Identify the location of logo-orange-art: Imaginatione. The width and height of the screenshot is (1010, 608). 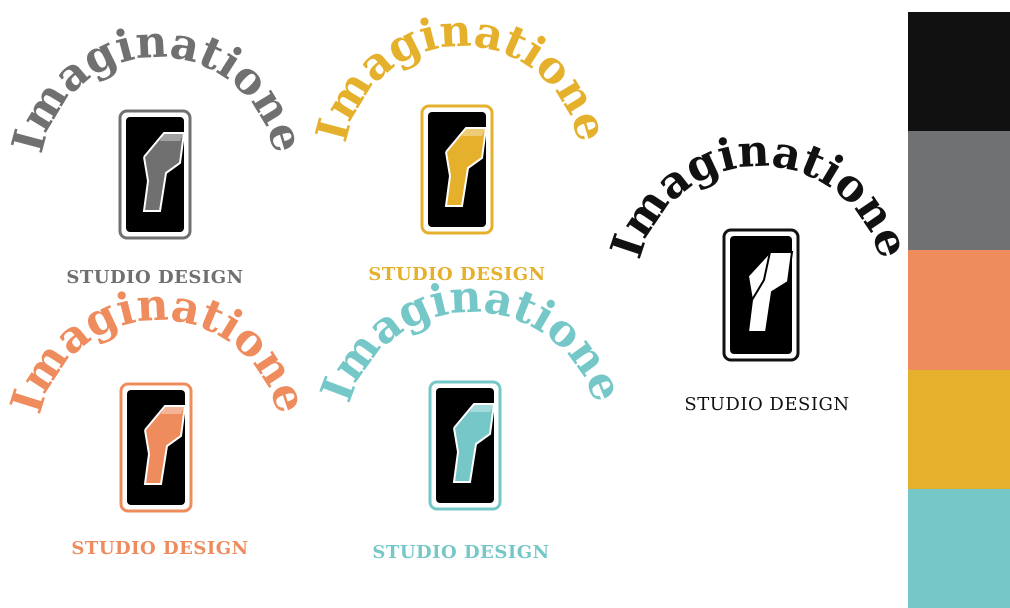
(159, 396).